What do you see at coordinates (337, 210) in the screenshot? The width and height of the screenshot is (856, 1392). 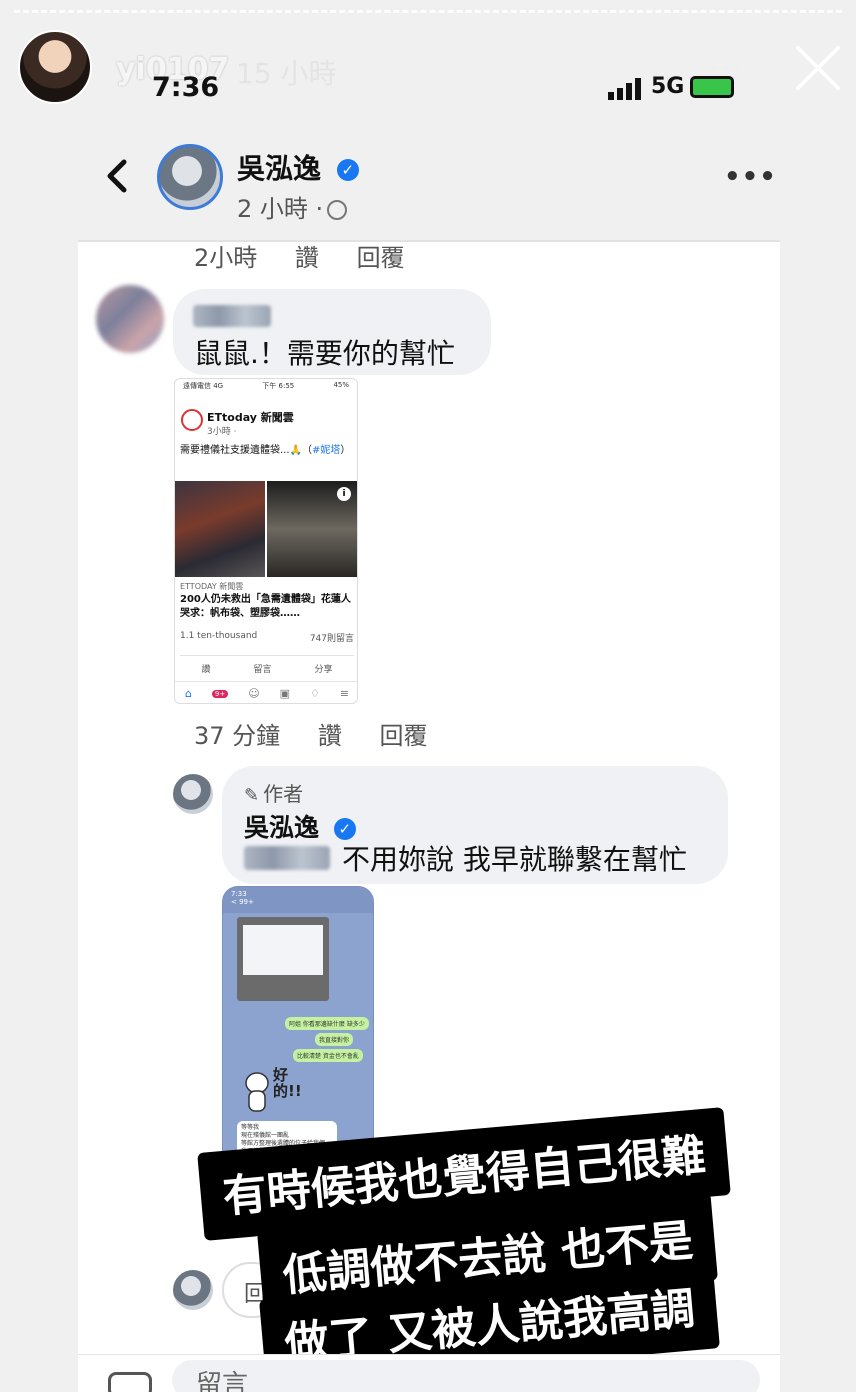 I see `globe-icon` at bounding box center [337, 210].